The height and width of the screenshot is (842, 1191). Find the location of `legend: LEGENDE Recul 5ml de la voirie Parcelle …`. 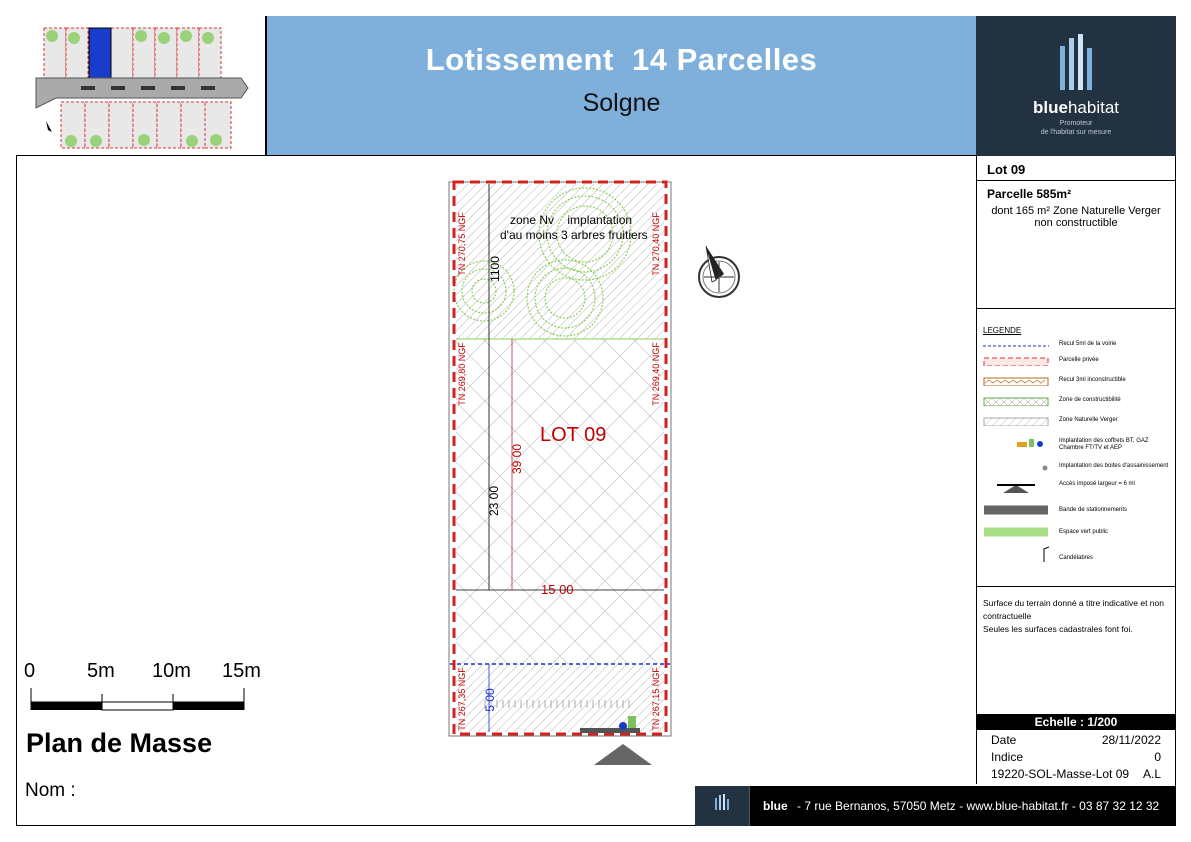

legend: LEGENDE Recul 5ml de la voirie Parcelle … is located at coordinates (1076, 448).